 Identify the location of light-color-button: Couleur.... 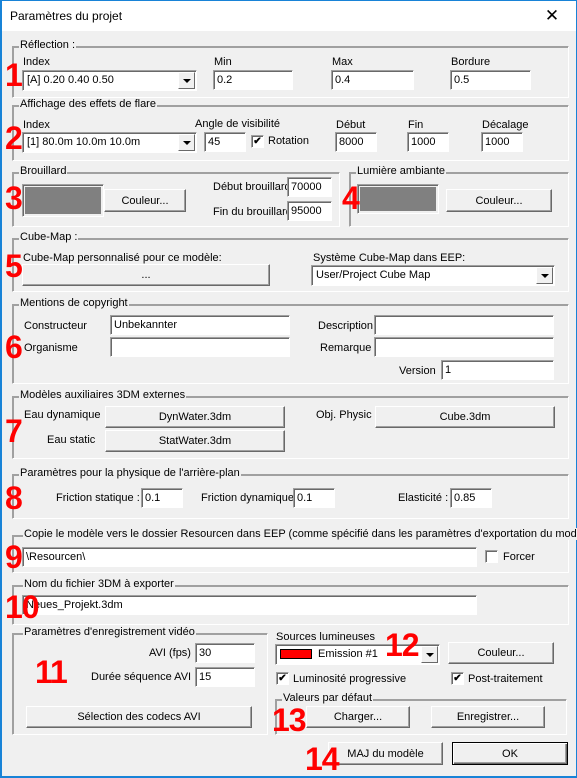
(501, 653).